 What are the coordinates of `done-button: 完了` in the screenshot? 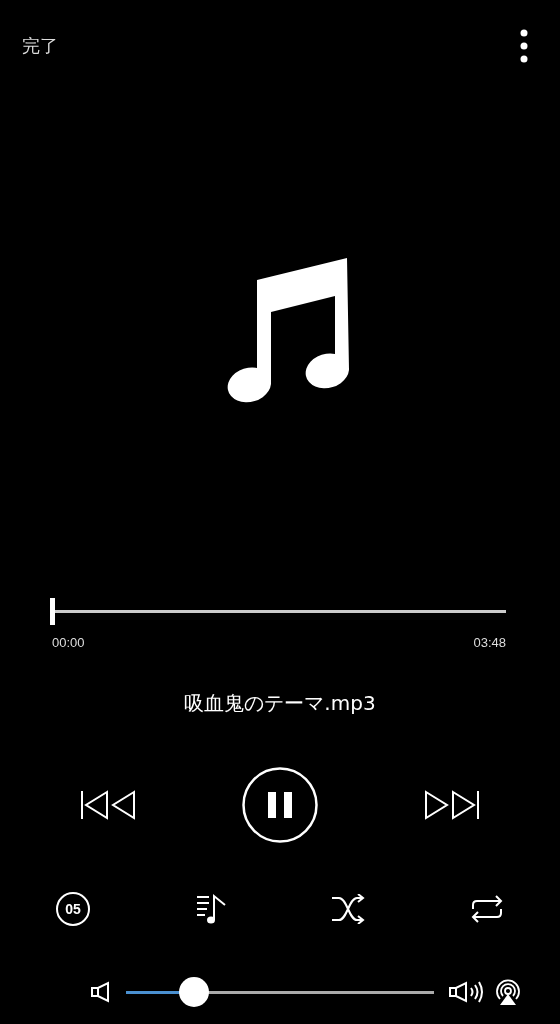 It's located at (40, 46).